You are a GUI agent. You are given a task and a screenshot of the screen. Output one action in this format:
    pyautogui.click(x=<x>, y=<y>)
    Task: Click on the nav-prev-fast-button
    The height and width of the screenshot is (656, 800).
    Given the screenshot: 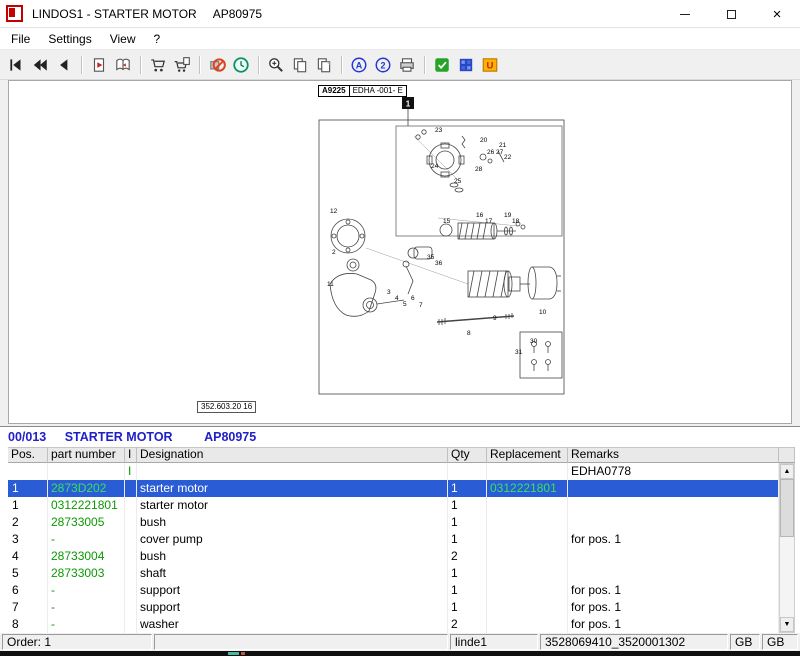 What is the action you would take?
    pyautogui.click(x=40, y=65)
    